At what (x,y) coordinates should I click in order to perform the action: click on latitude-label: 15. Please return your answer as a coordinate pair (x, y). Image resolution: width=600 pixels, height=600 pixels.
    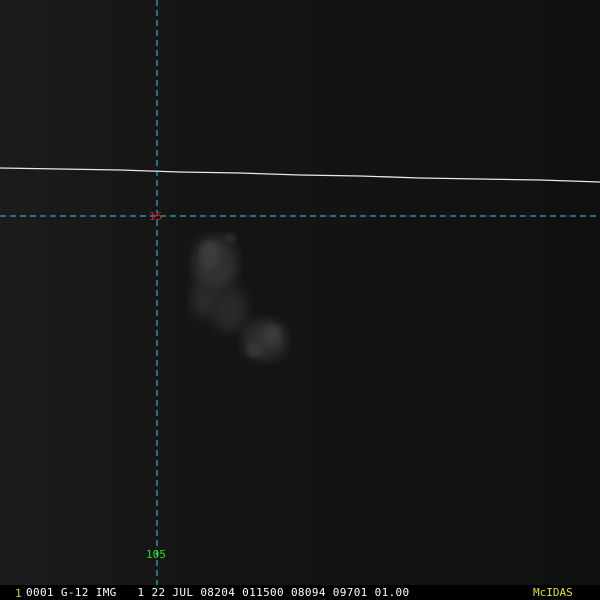
    Looking at the image, I should click on (156, 216).